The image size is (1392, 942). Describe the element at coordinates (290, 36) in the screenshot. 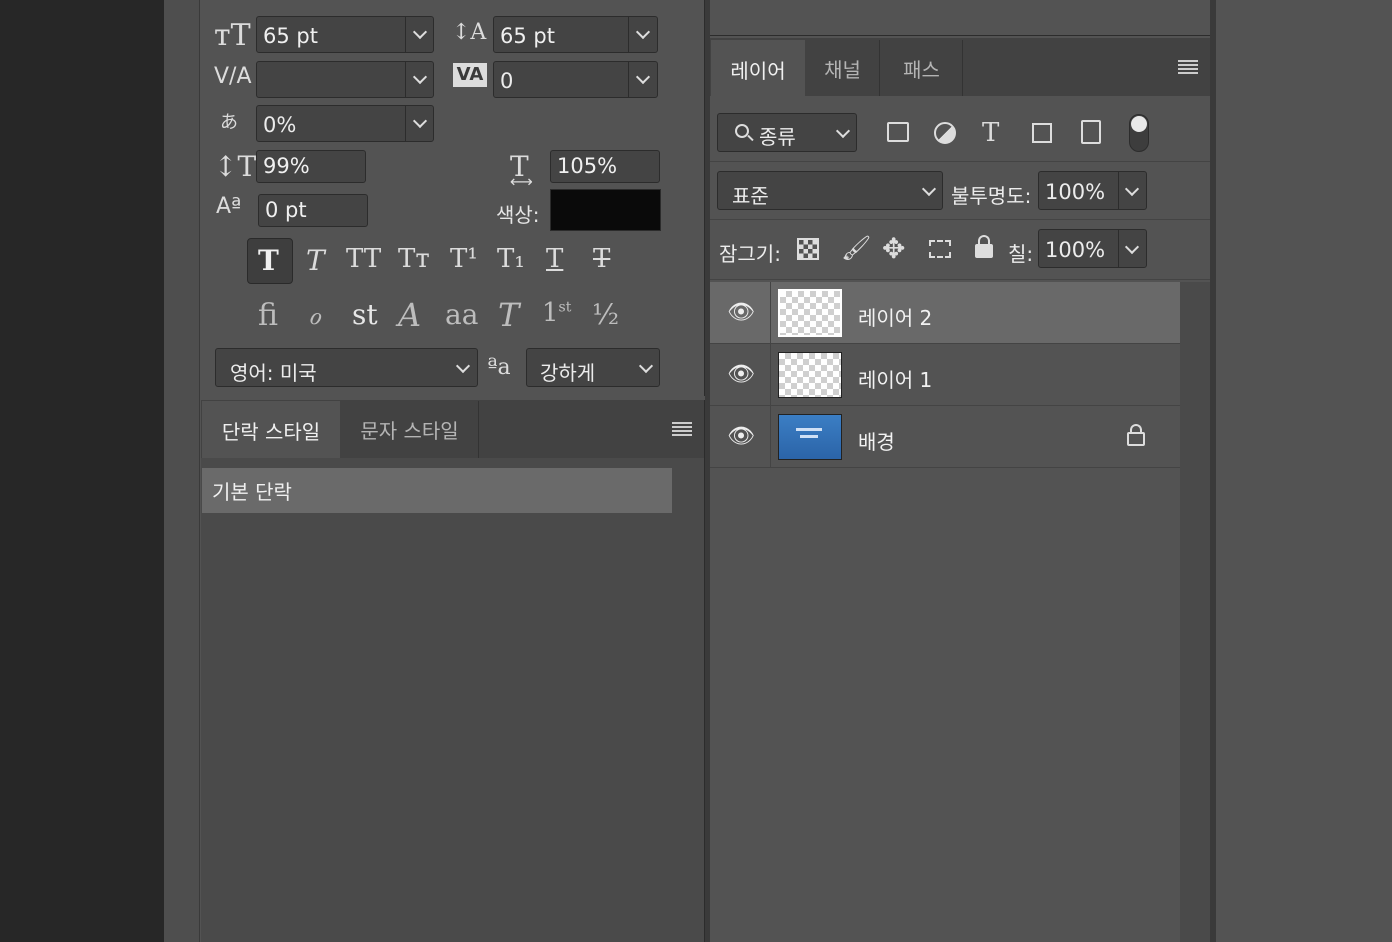

I see `font-size-value: 65 pt` at that location.